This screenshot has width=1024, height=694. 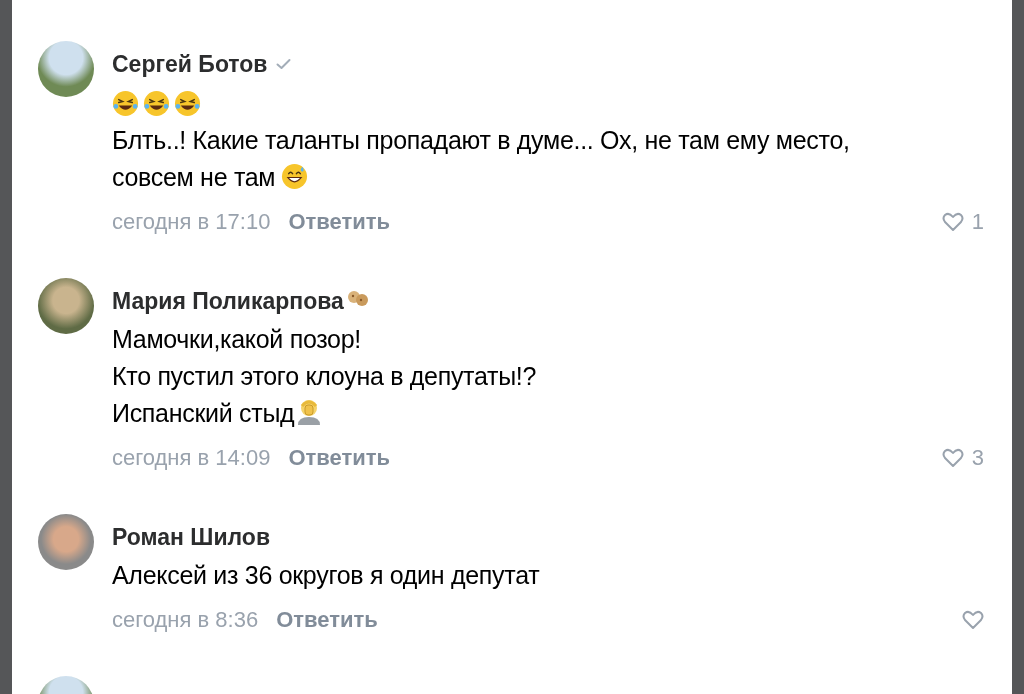 I want to click on comment-time: сегодня в 17:10, so click(x=191, y=222).